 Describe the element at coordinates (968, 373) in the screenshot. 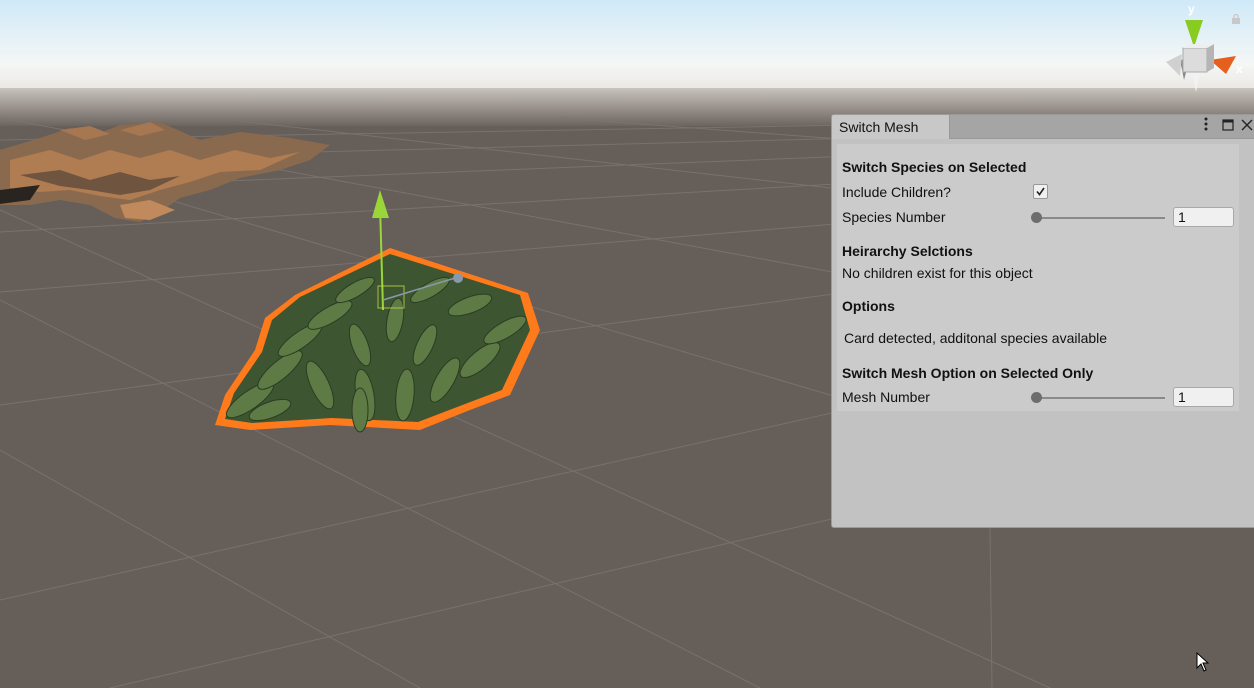

I see `section-header-mesh: Switch Mesh Option on Selected Only` at that location.